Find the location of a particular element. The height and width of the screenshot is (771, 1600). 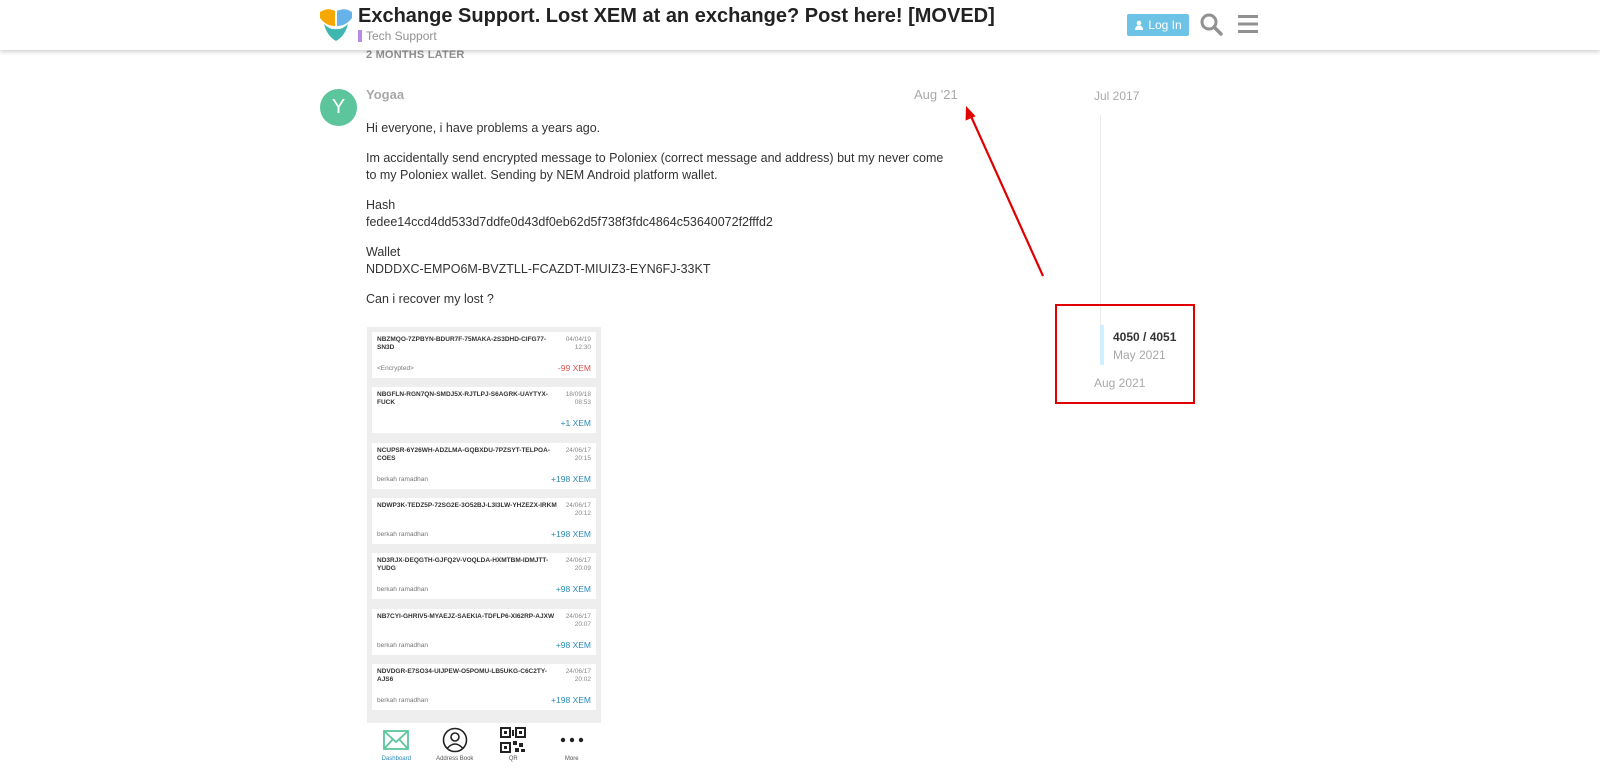

nav-more: More is located at coordinates (572, 744).